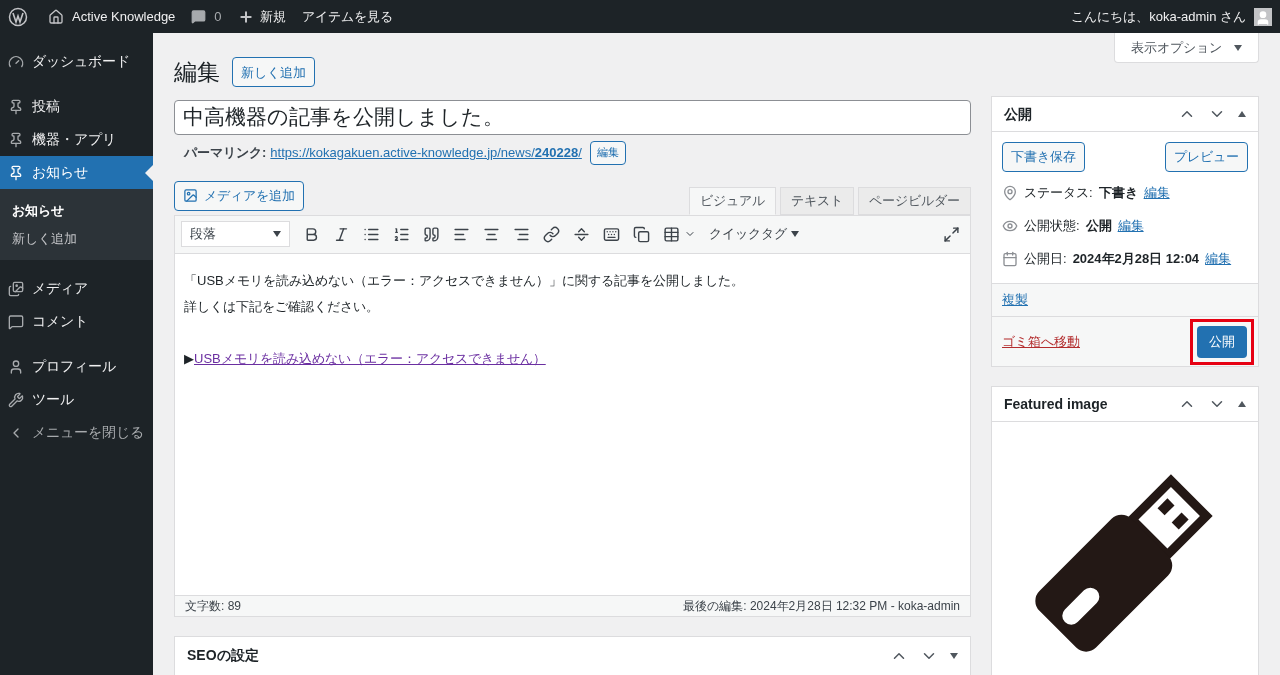  I want to click on current-page-notch, so click(149, 173).